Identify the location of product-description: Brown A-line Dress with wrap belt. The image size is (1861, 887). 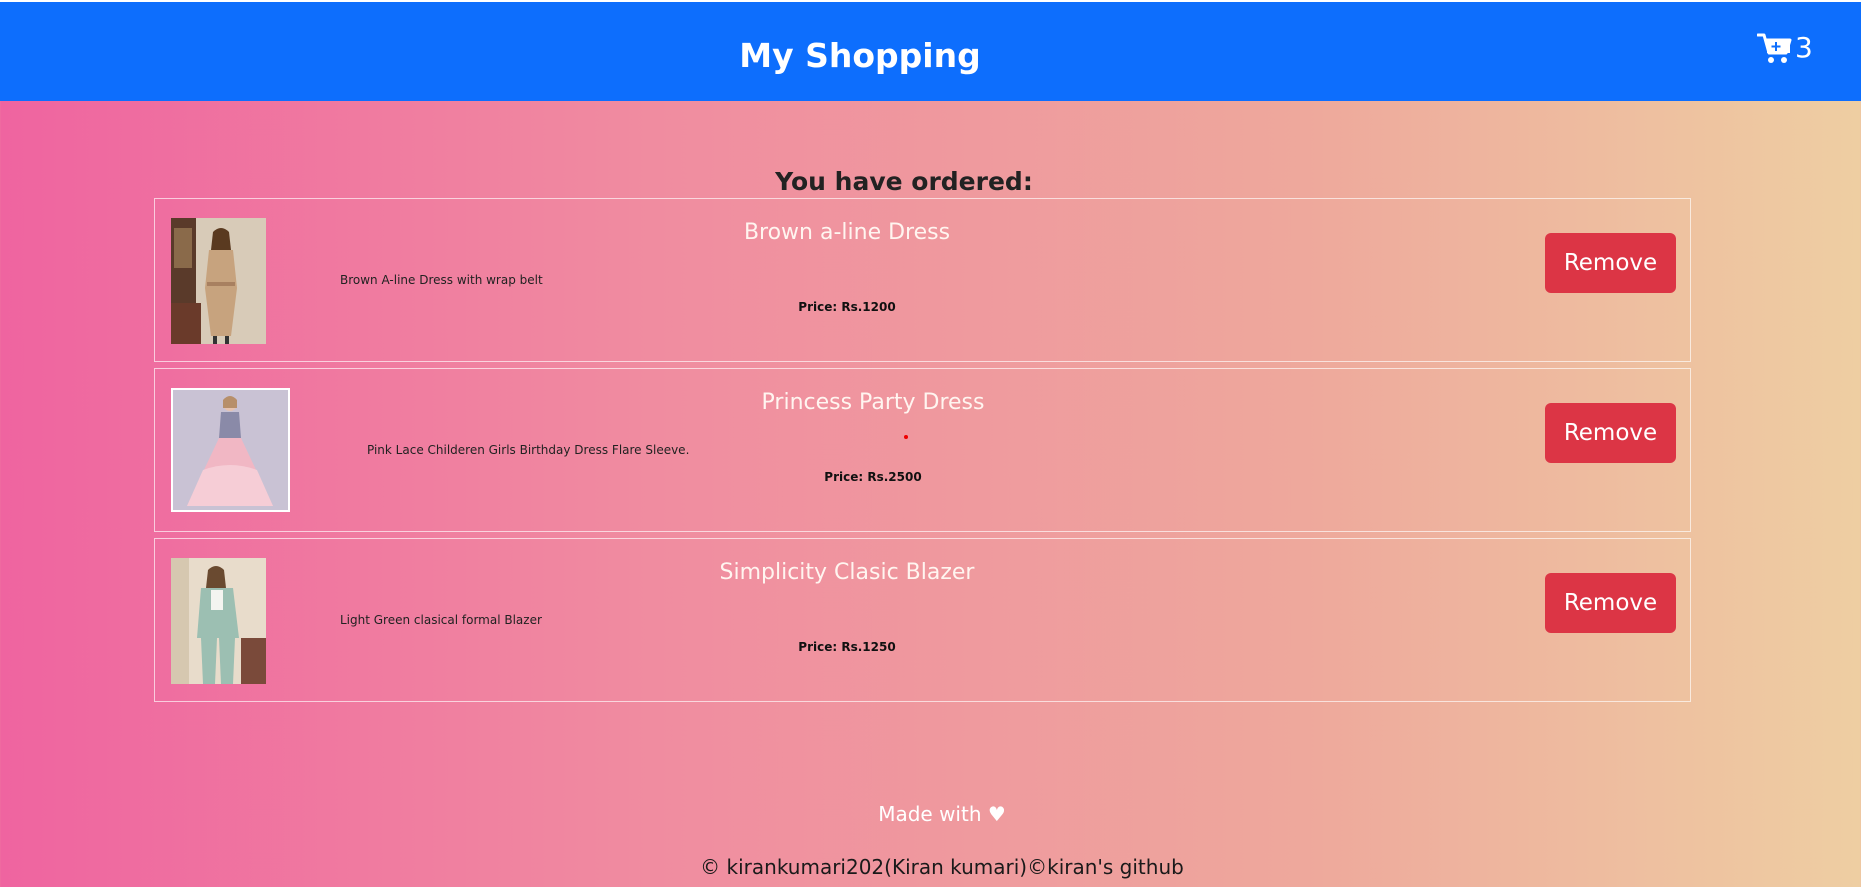
(441, 280).